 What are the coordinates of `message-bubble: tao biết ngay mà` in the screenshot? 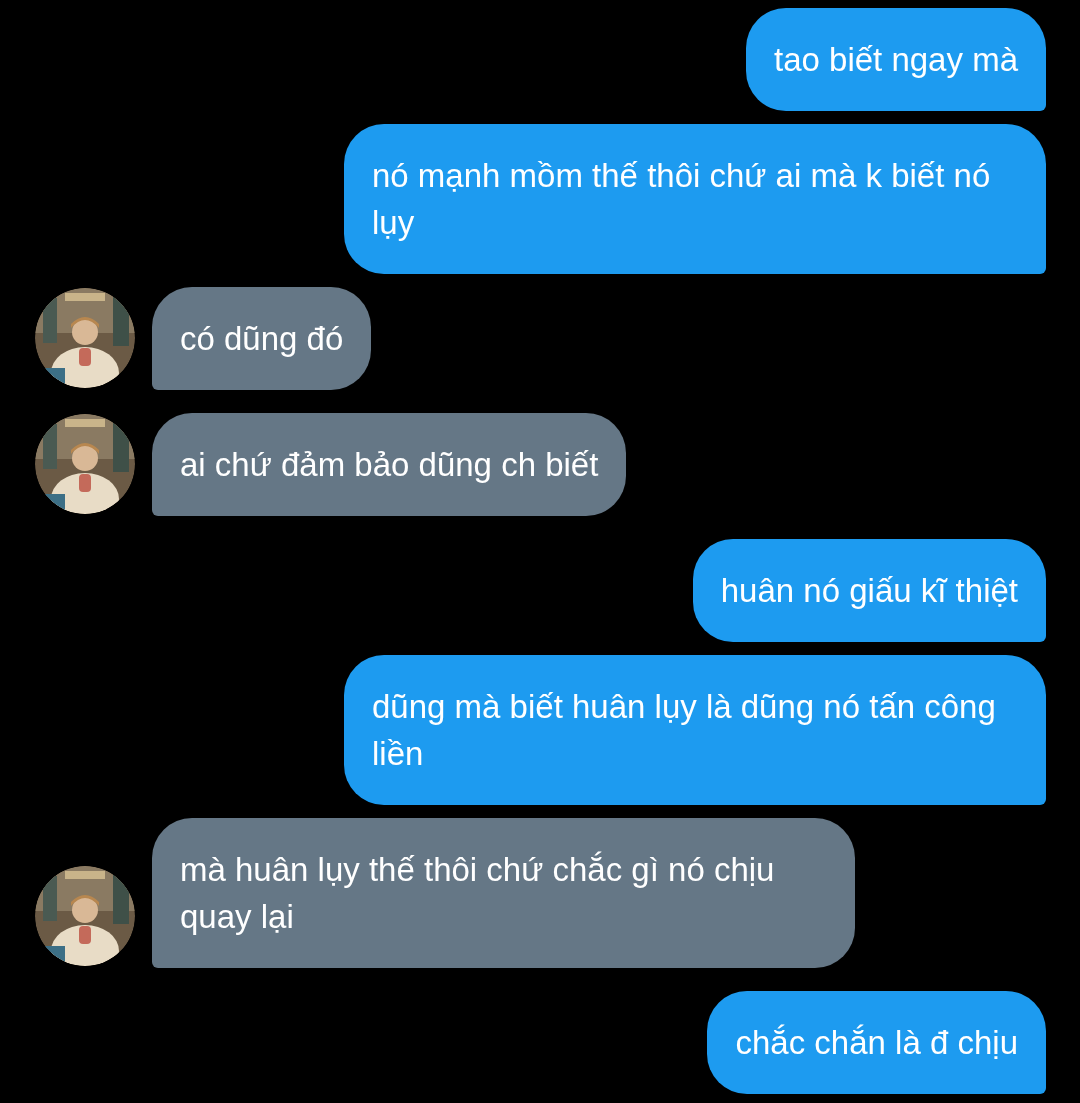 It's located at (896, 59).